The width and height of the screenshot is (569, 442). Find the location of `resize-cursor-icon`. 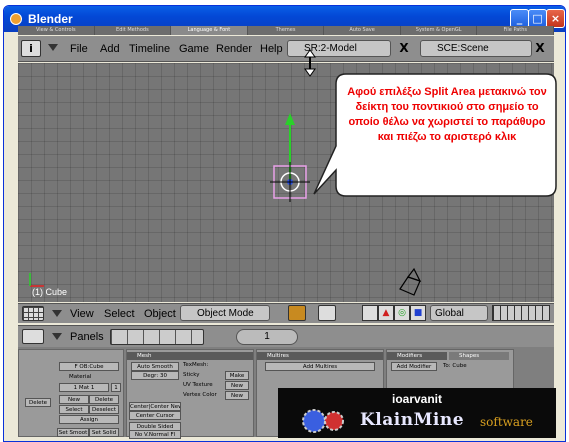

resize-cursor-icon is located at coordinates (310, 63).